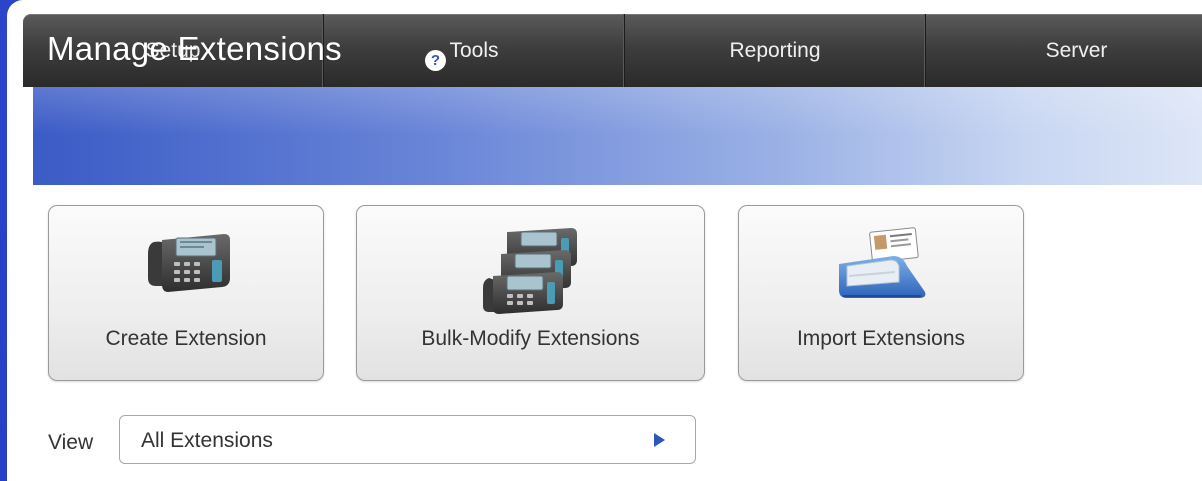 The image size is (1202, 481). Describe the element at coordinates (407, 439) in the screenshot. I see `view-select: All Extensions` at that location.